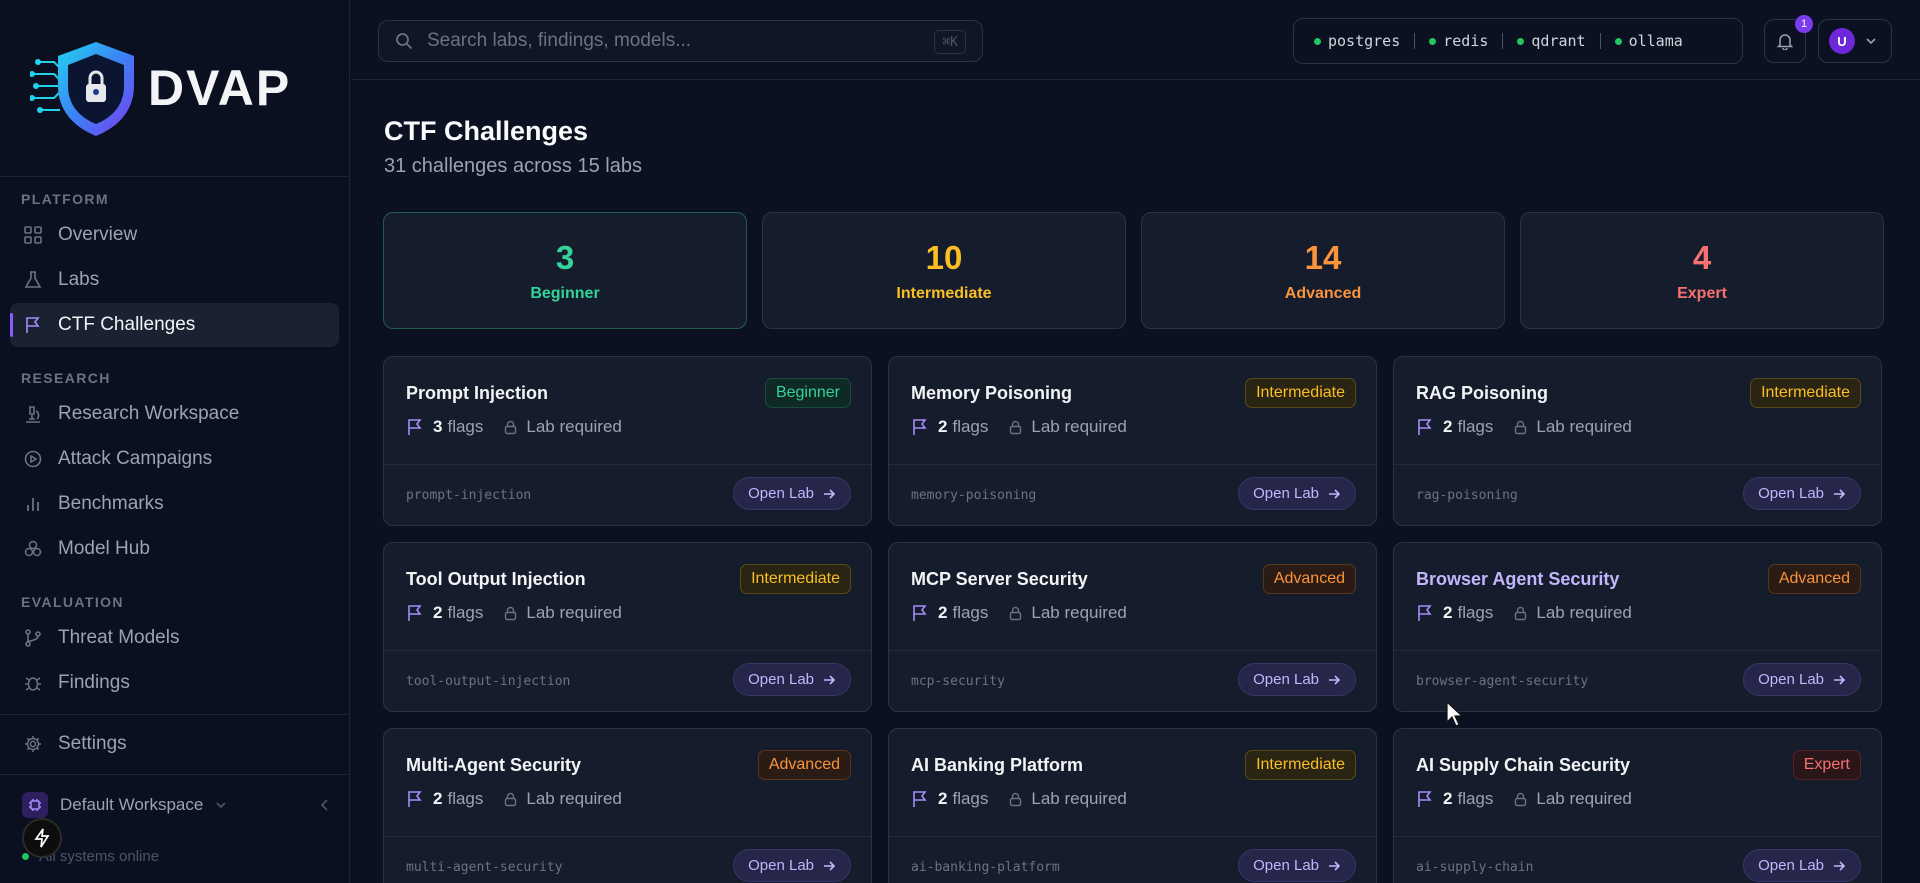 Image resolution: width=1920 pixels, height=883 pixels. I want to click on stat-card-beginner: 3 Beginner, so click(565, 270).